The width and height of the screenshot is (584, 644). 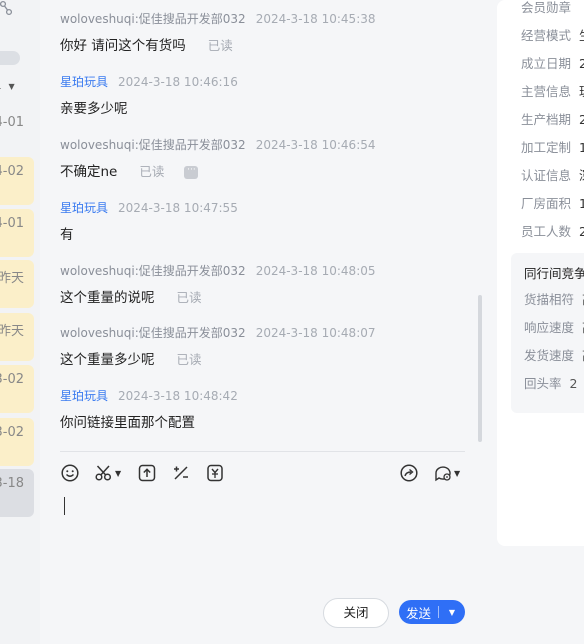 What do you see at coordinates (581, 91) in the screenshot?
I see `info-value: 玩` at bounding box center [581, 91].